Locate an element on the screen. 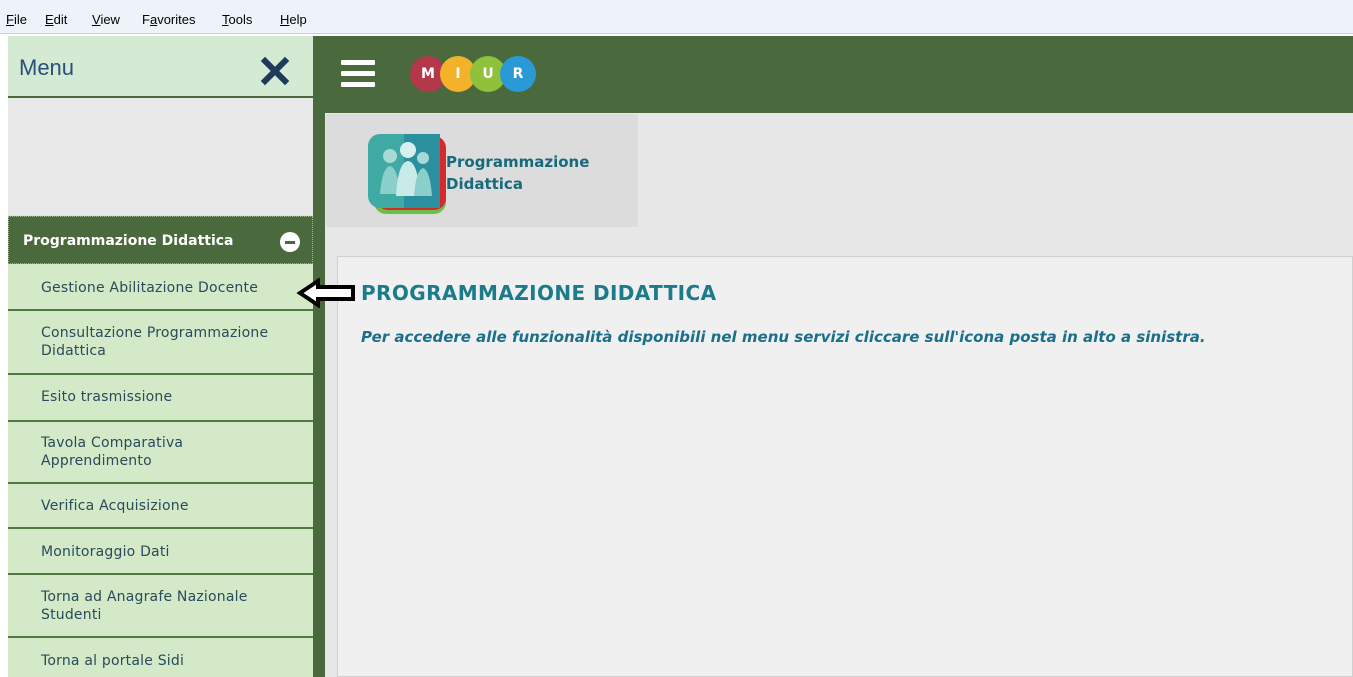  collapse-minus-icon is located at coordinates (290, 242).